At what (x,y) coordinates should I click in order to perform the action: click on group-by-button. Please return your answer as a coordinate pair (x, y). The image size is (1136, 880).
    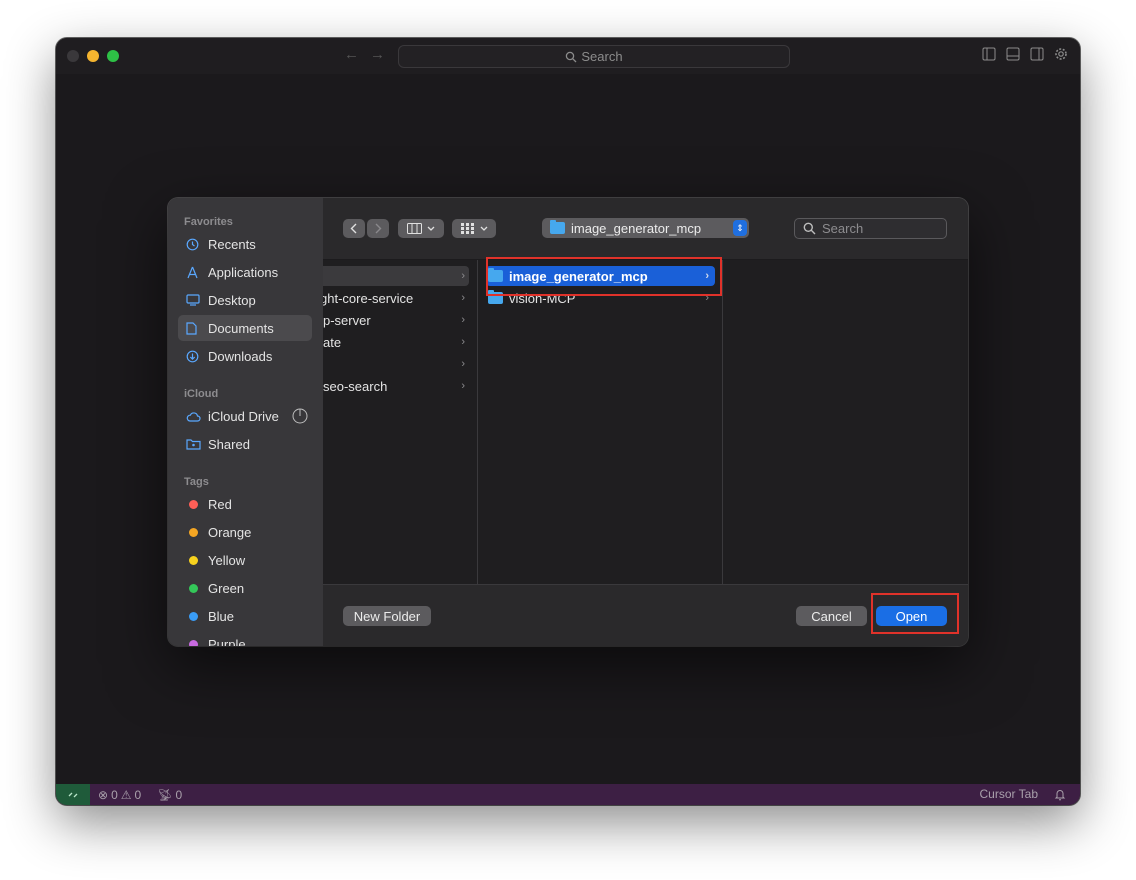
    Looking at the image, I should click on (474, 228).